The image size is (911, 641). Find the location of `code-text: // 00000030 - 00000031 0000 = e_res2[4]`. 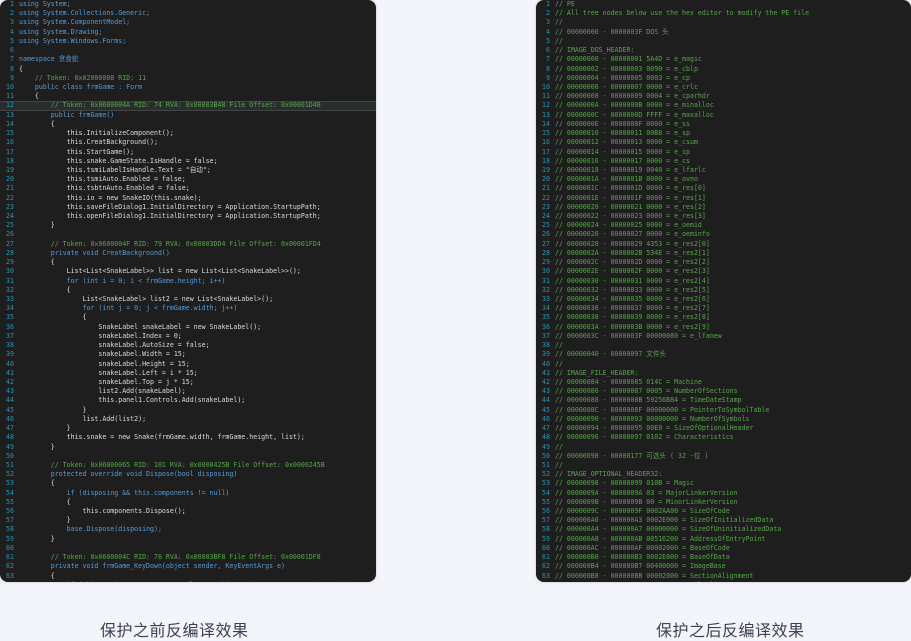

code-text: // 00000030 - 00000031 0000 = e_res2[4] is located at coordinates (632, 280).